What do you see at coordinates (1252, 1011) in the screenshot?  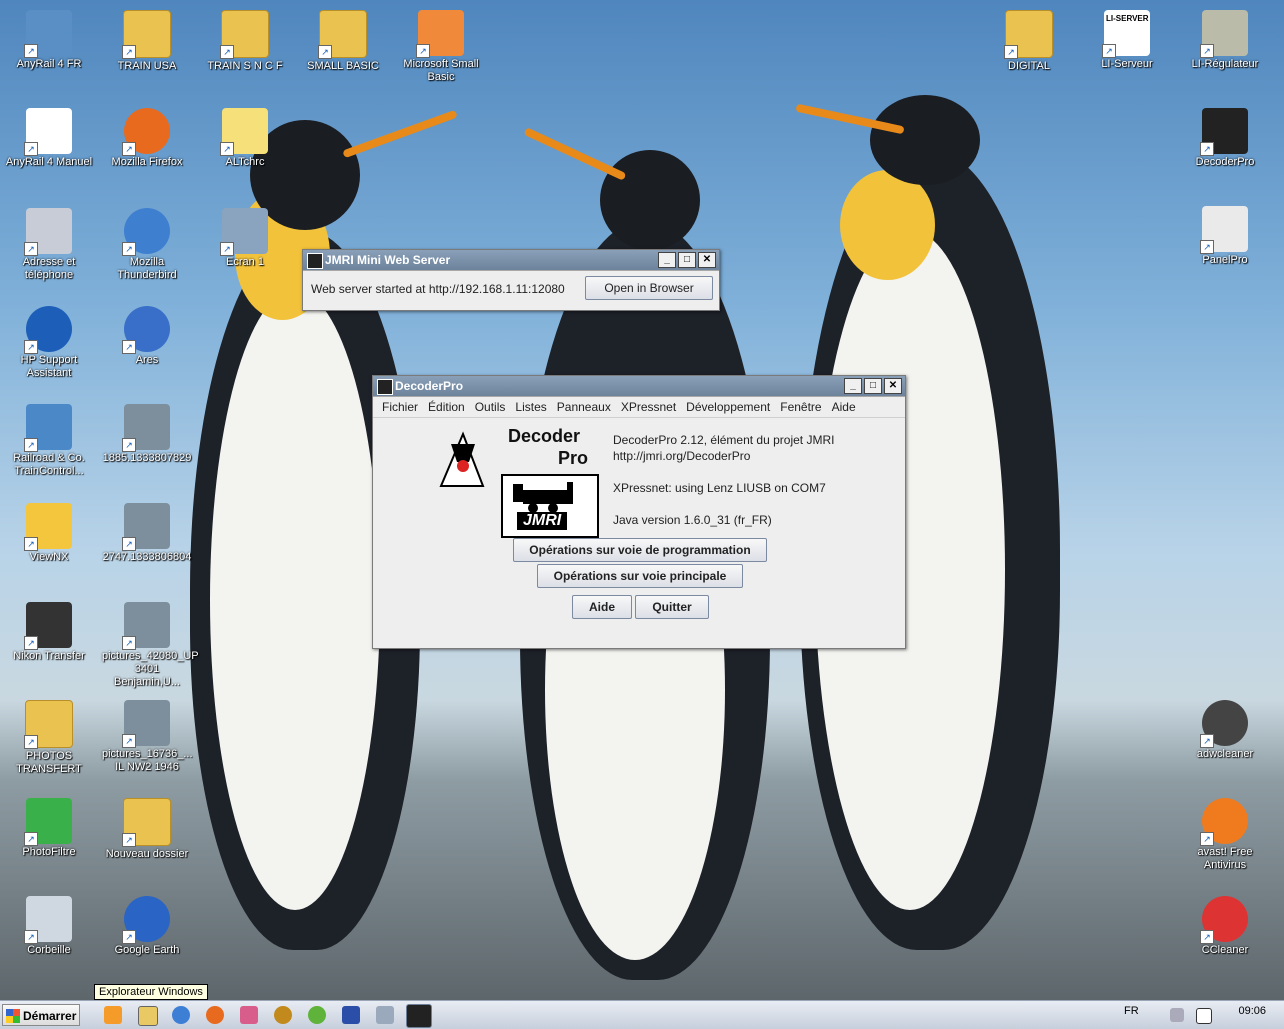 I see `clock: 09:06` at bounding box center [1252, 1011].